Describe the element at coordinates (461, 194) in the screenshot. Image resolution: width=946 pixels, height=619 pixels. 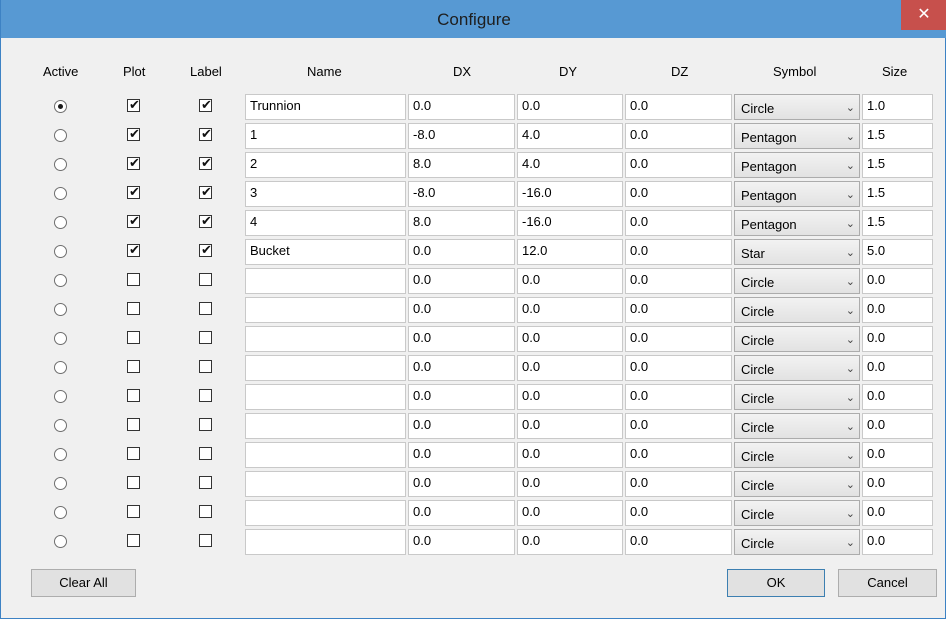
I see `dx-field: -8.0` at that location.